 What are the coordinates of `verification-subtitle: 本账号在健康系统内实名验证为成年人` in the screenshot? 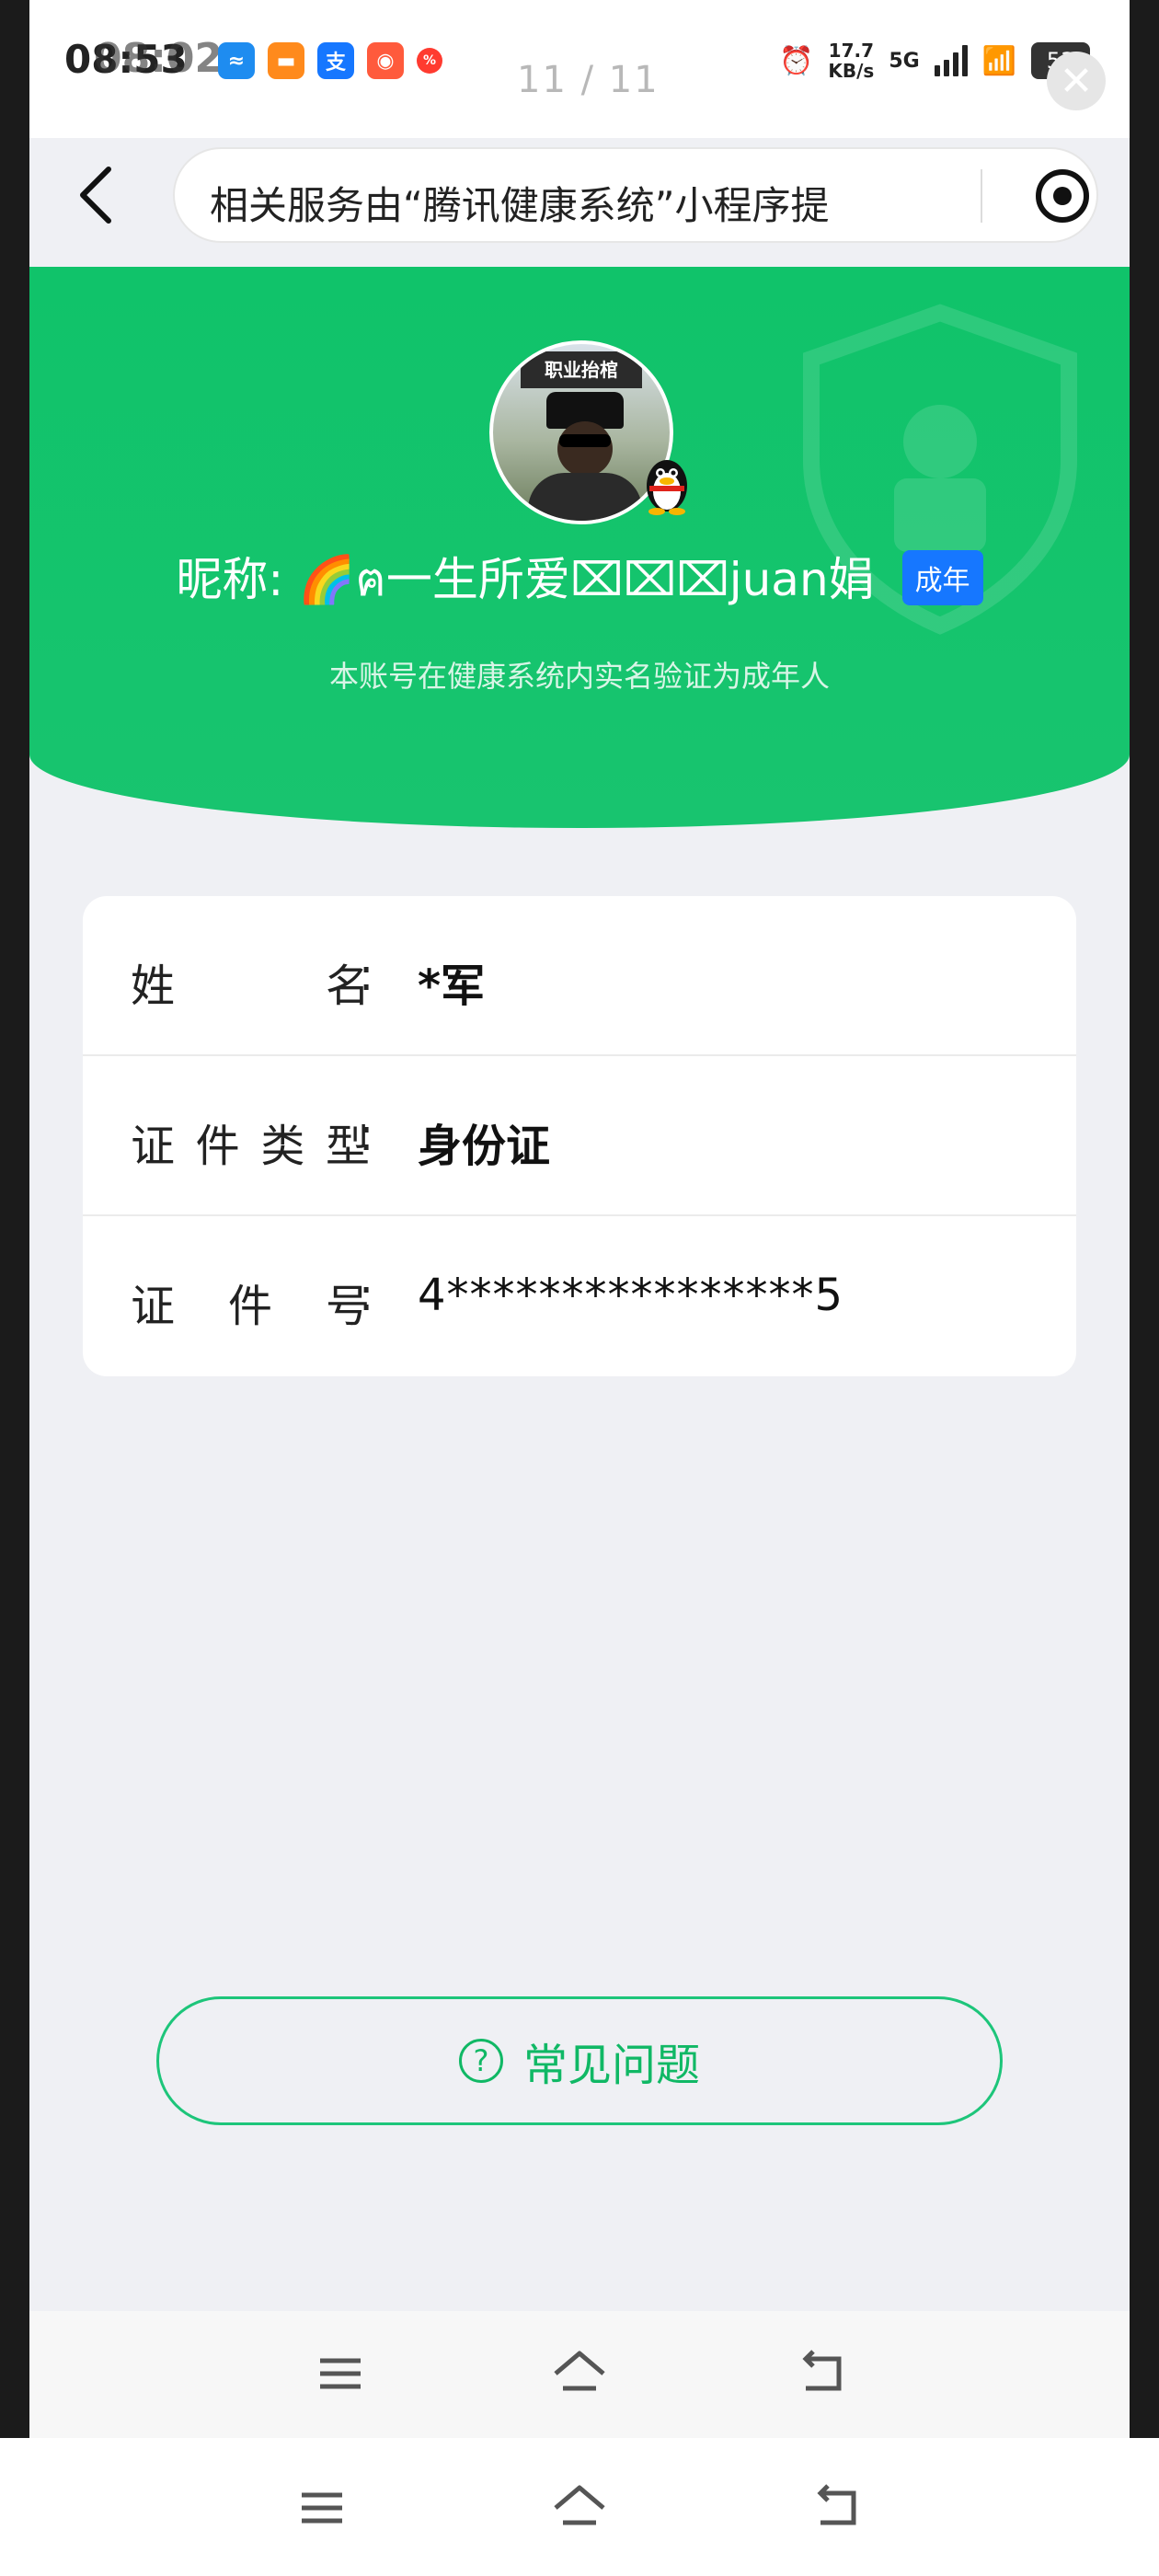 It's located at (579, 676).